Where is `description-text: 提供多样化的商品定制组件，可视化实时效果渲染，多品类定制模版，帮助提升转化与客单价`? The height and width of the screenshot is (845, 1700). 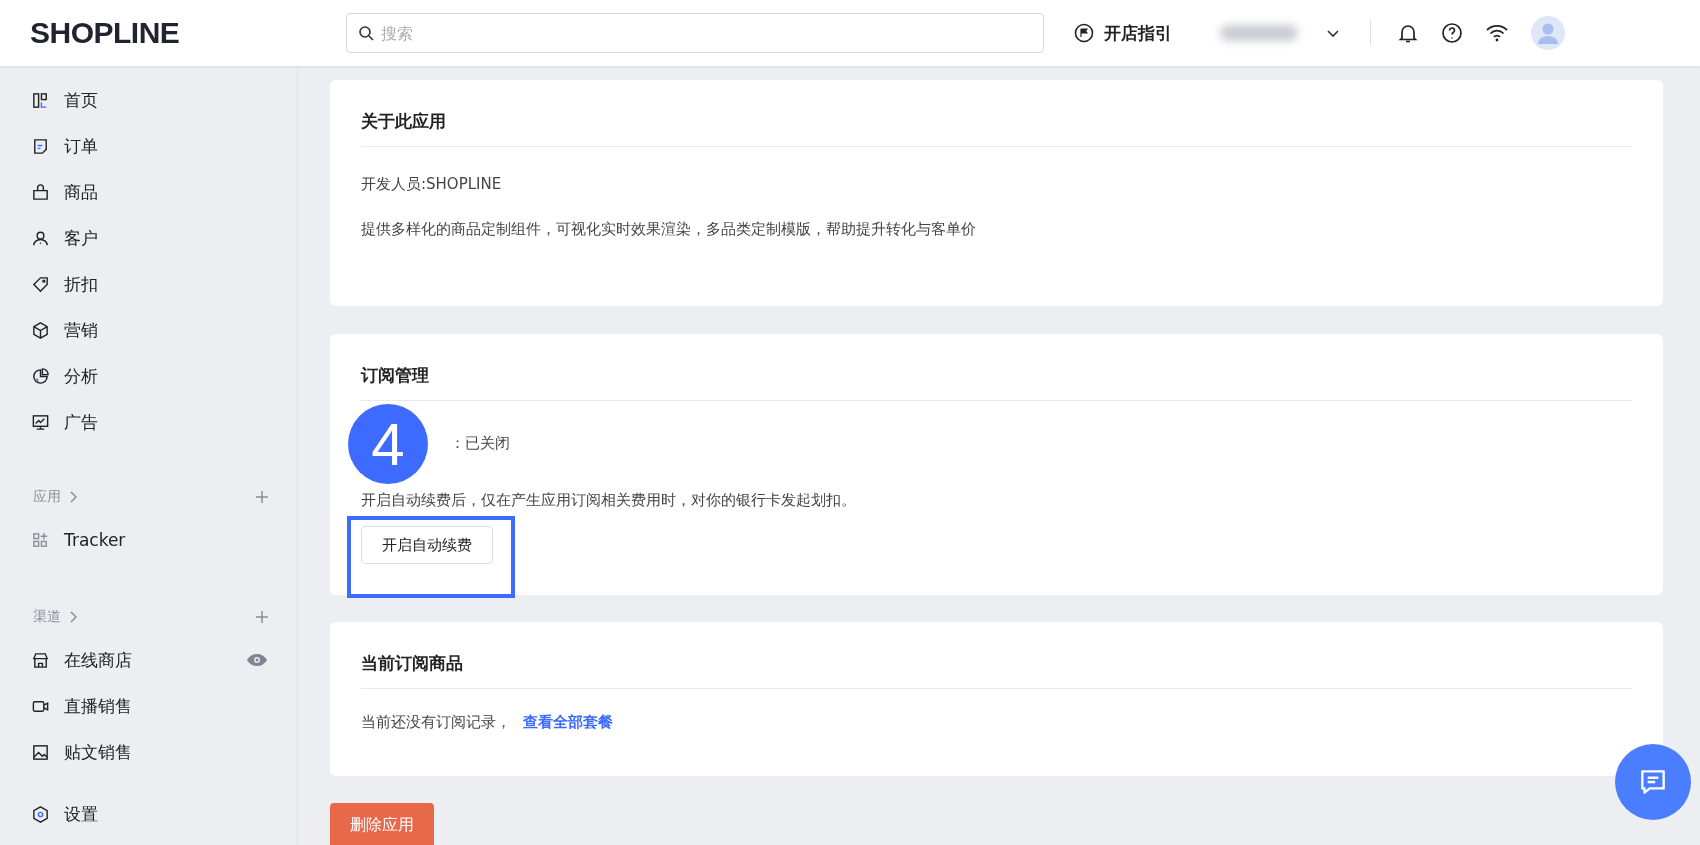 description-text: 提供多样化的商品定制组件，可视化实时效果渲染，多品类定制模版，帮助提升转化与客单价 is located at coordinates (669, 229).